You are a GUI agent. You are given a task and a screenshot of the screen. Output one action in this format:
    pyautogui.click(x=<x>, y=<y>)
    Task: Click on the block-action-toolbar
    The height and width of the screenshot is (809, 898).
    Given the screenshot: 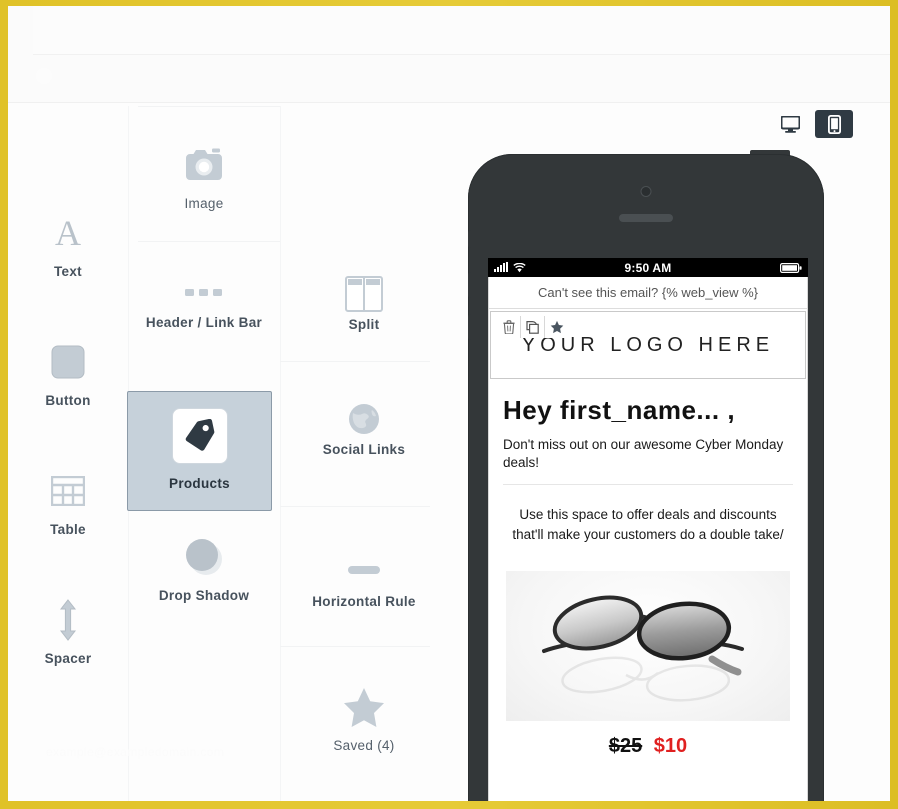 What is the action you would take?
    pyautogui.click(x=533, y=327)
    